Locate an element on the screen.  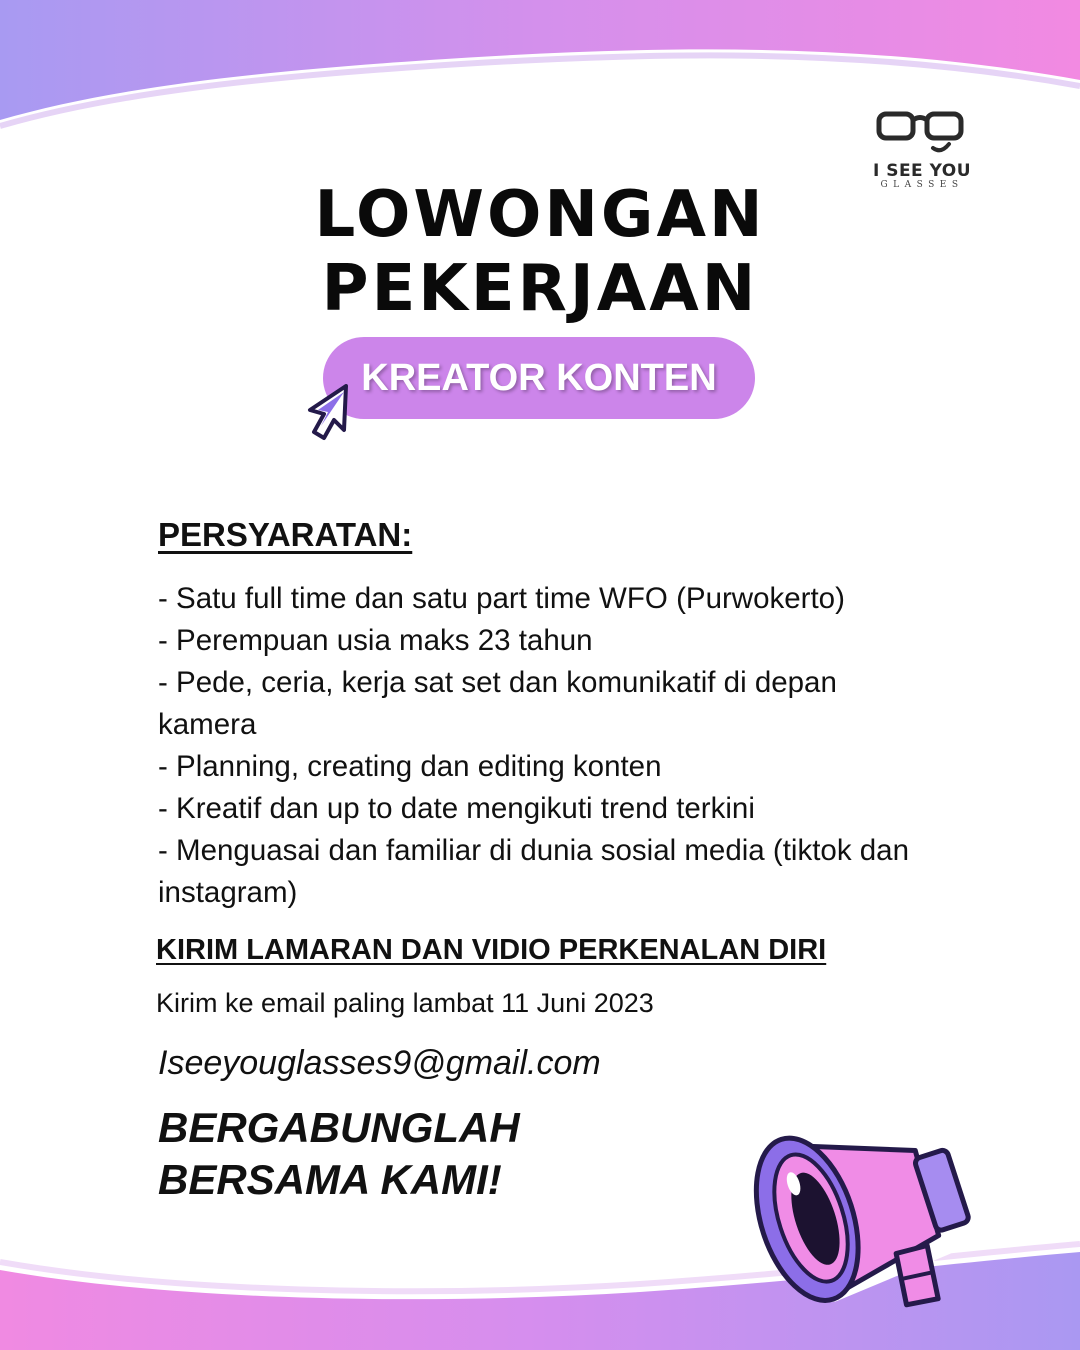
page-title: LOWONGAN PEKERJAAN is located at coordinates (540, 252).